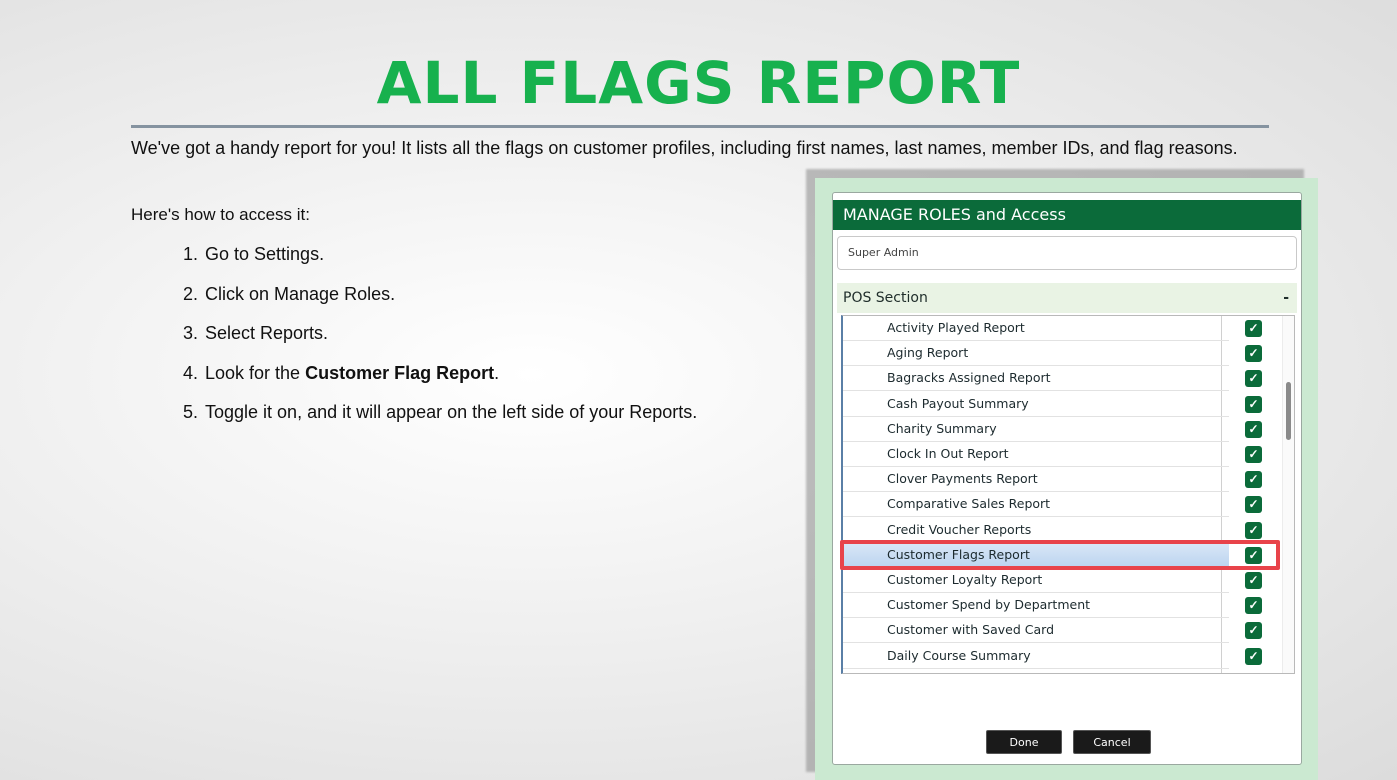 This screenshot has height=780, width=1397. What do you see at coordinates (1036, 328) in the screenshot?
I see `report-row: Activity Played Report` at bounding box center [1036, 328].